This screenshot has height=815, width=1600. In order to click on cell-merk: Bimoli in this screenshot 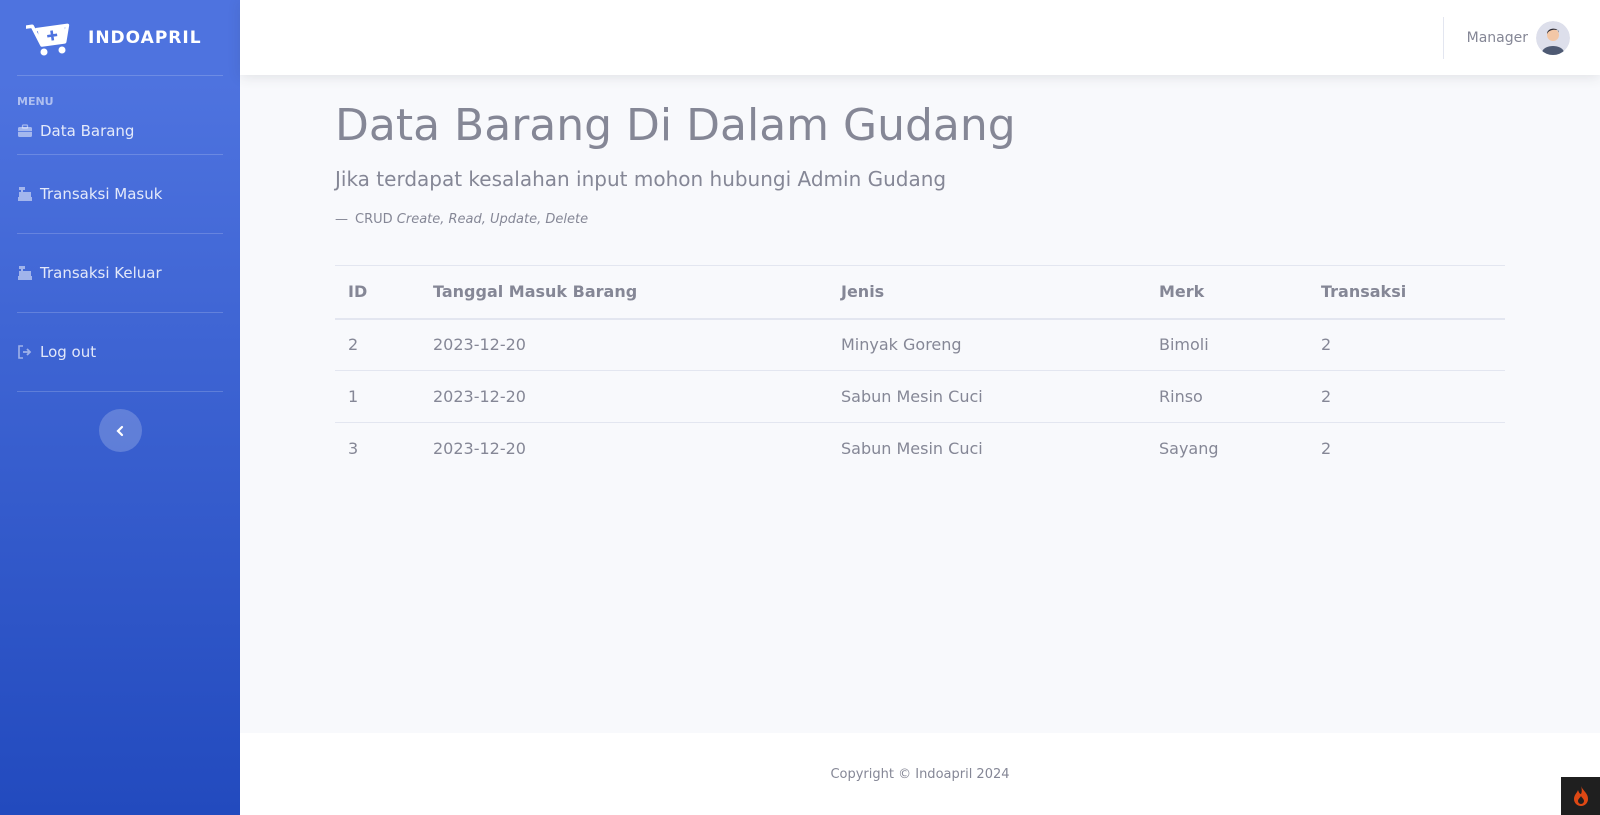, I will do `click(1227, 344)`.